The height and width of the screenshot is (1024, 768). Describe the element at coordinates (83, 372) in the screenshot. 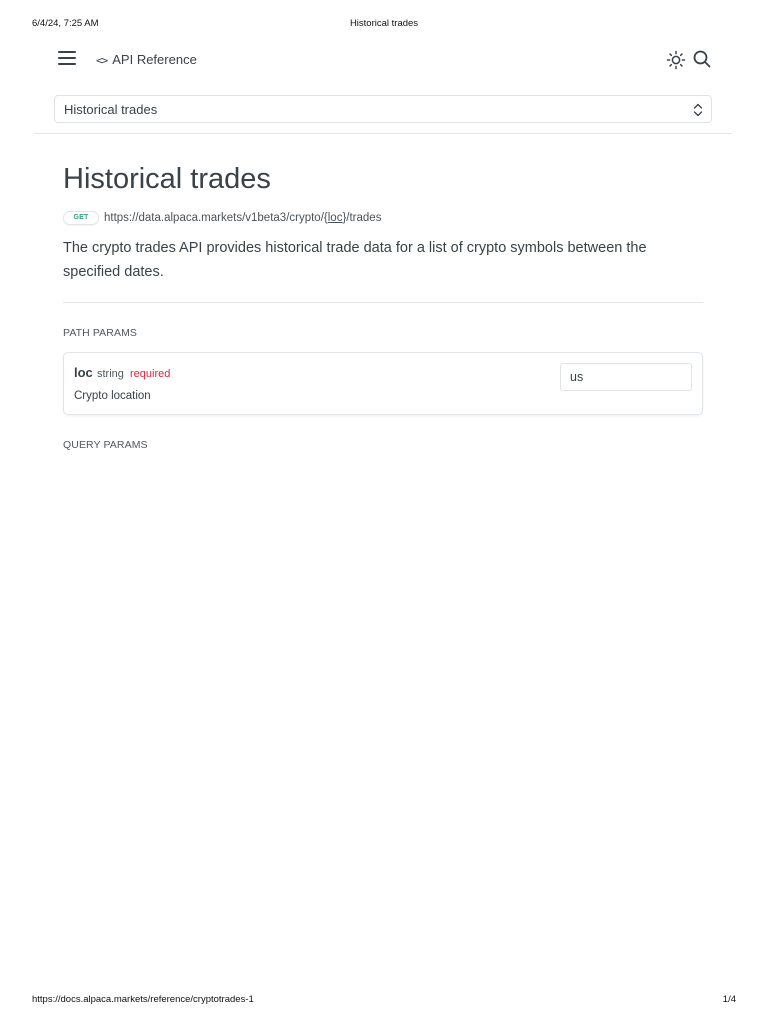

I see `param-name: loc` at that location.